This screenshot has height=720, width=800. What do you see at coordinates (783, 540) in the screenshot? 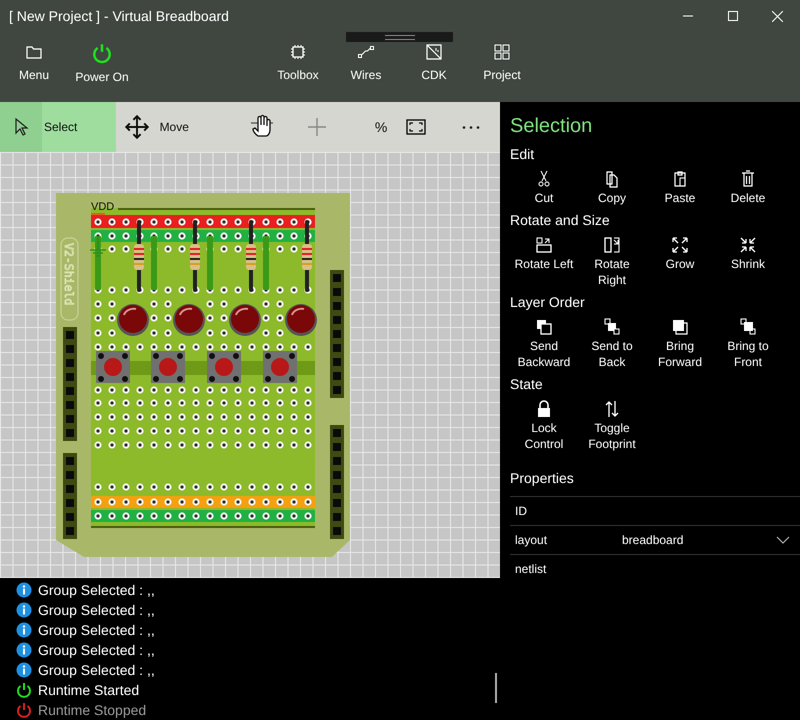
I see `chevron-icon` at bounding box center [783, 540].